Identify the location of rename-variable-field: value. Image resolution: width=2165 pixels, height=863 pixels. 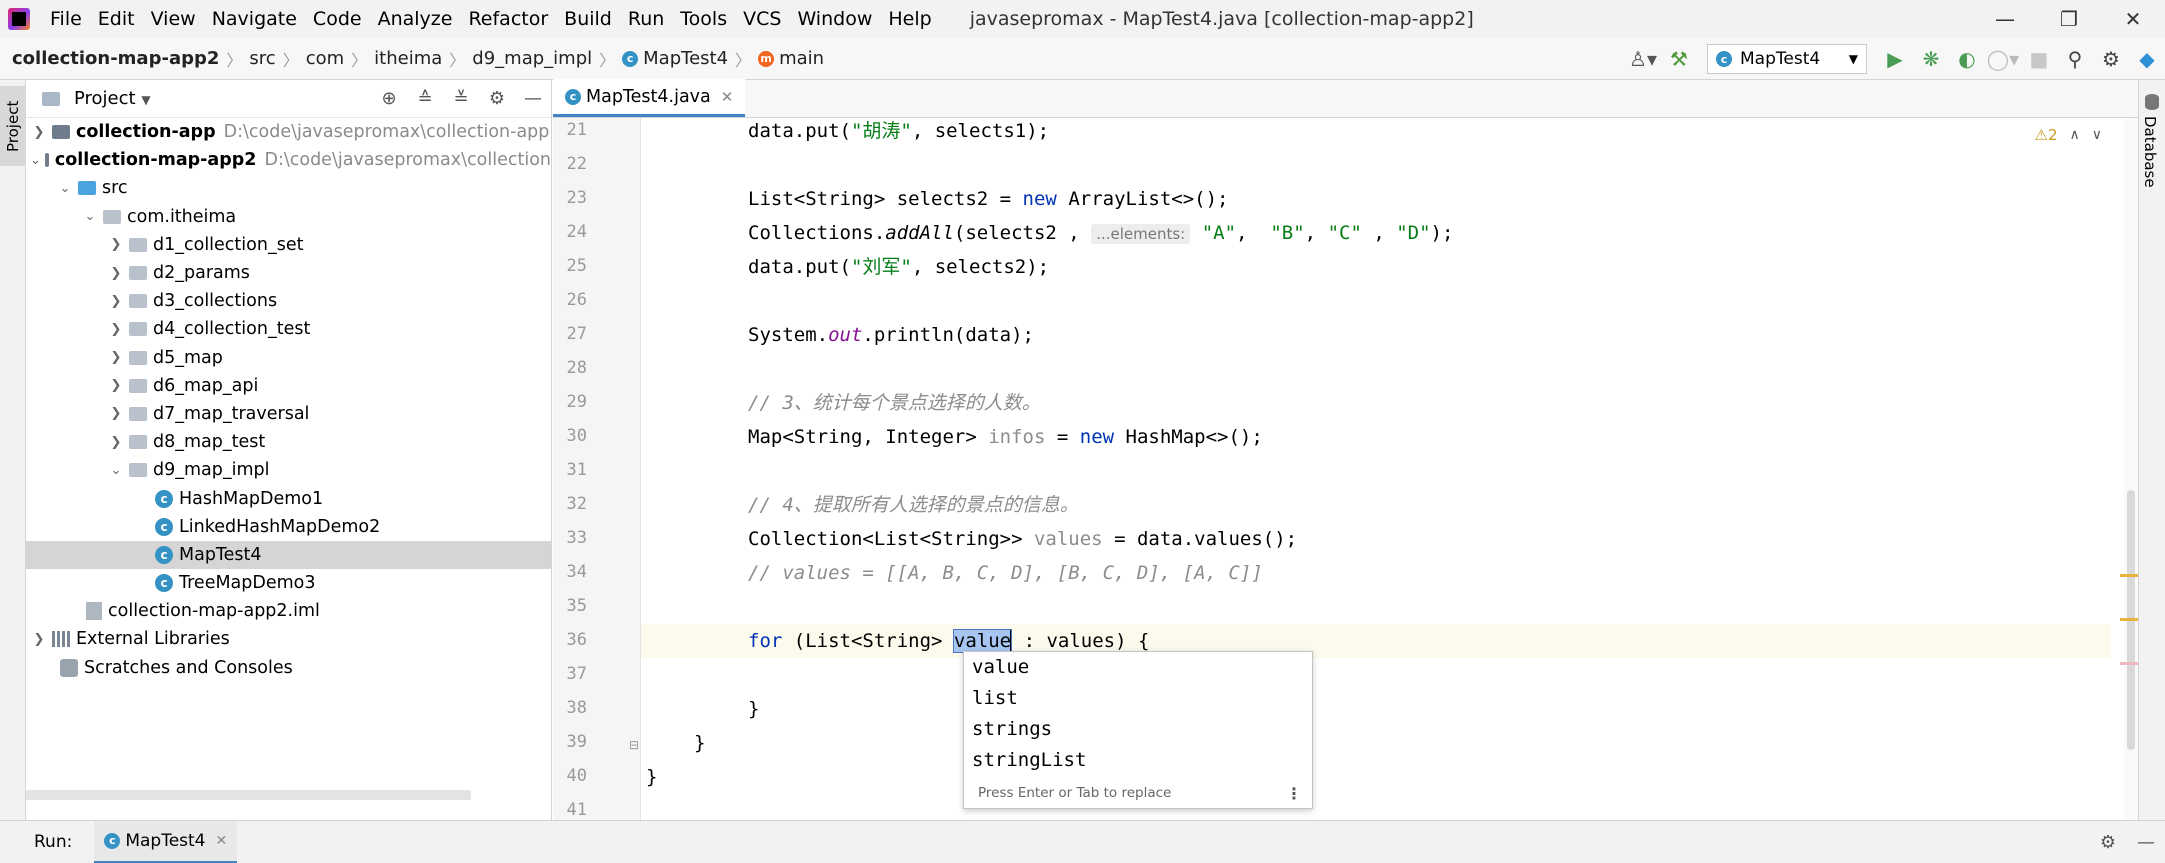
(982, 641).